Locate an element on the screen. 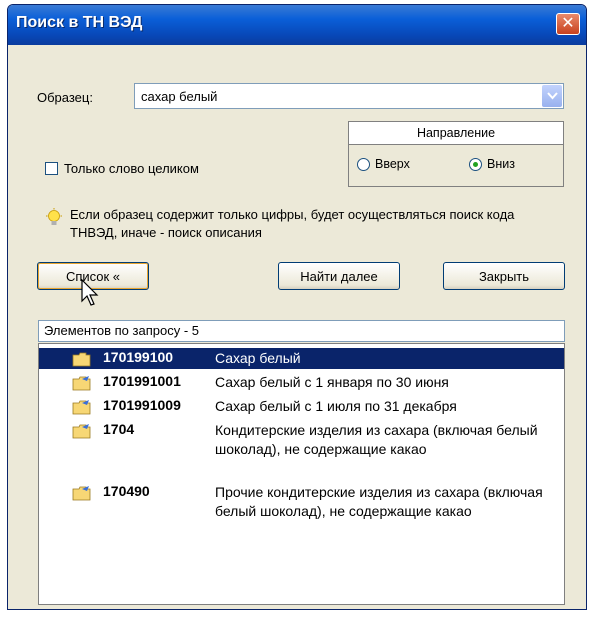 This screenshot has width=594, height=617. combo-dropdown-button is located at coordinates (552, 96).